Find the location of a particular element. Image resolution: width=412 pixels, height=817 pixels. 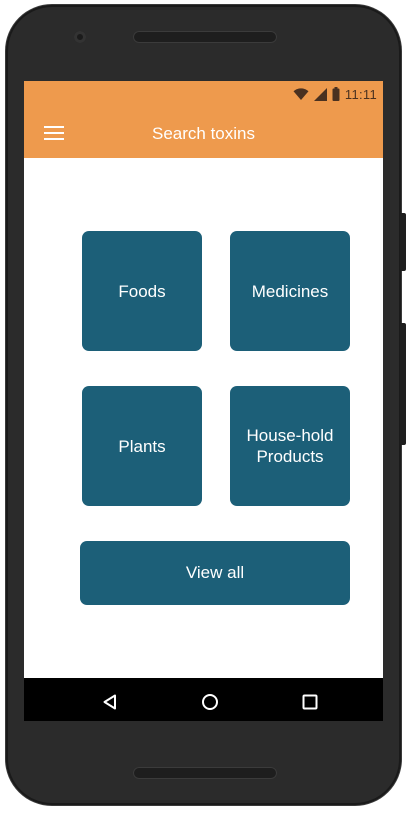

battery-icon is located at coordinates (336, 94).